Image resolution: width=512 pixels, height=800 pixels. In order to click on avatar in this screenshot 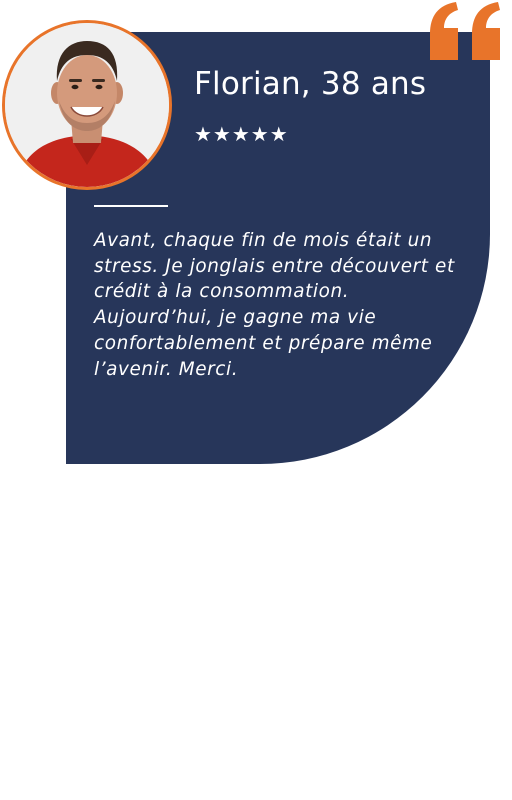, I will do `click(87, 105)`.